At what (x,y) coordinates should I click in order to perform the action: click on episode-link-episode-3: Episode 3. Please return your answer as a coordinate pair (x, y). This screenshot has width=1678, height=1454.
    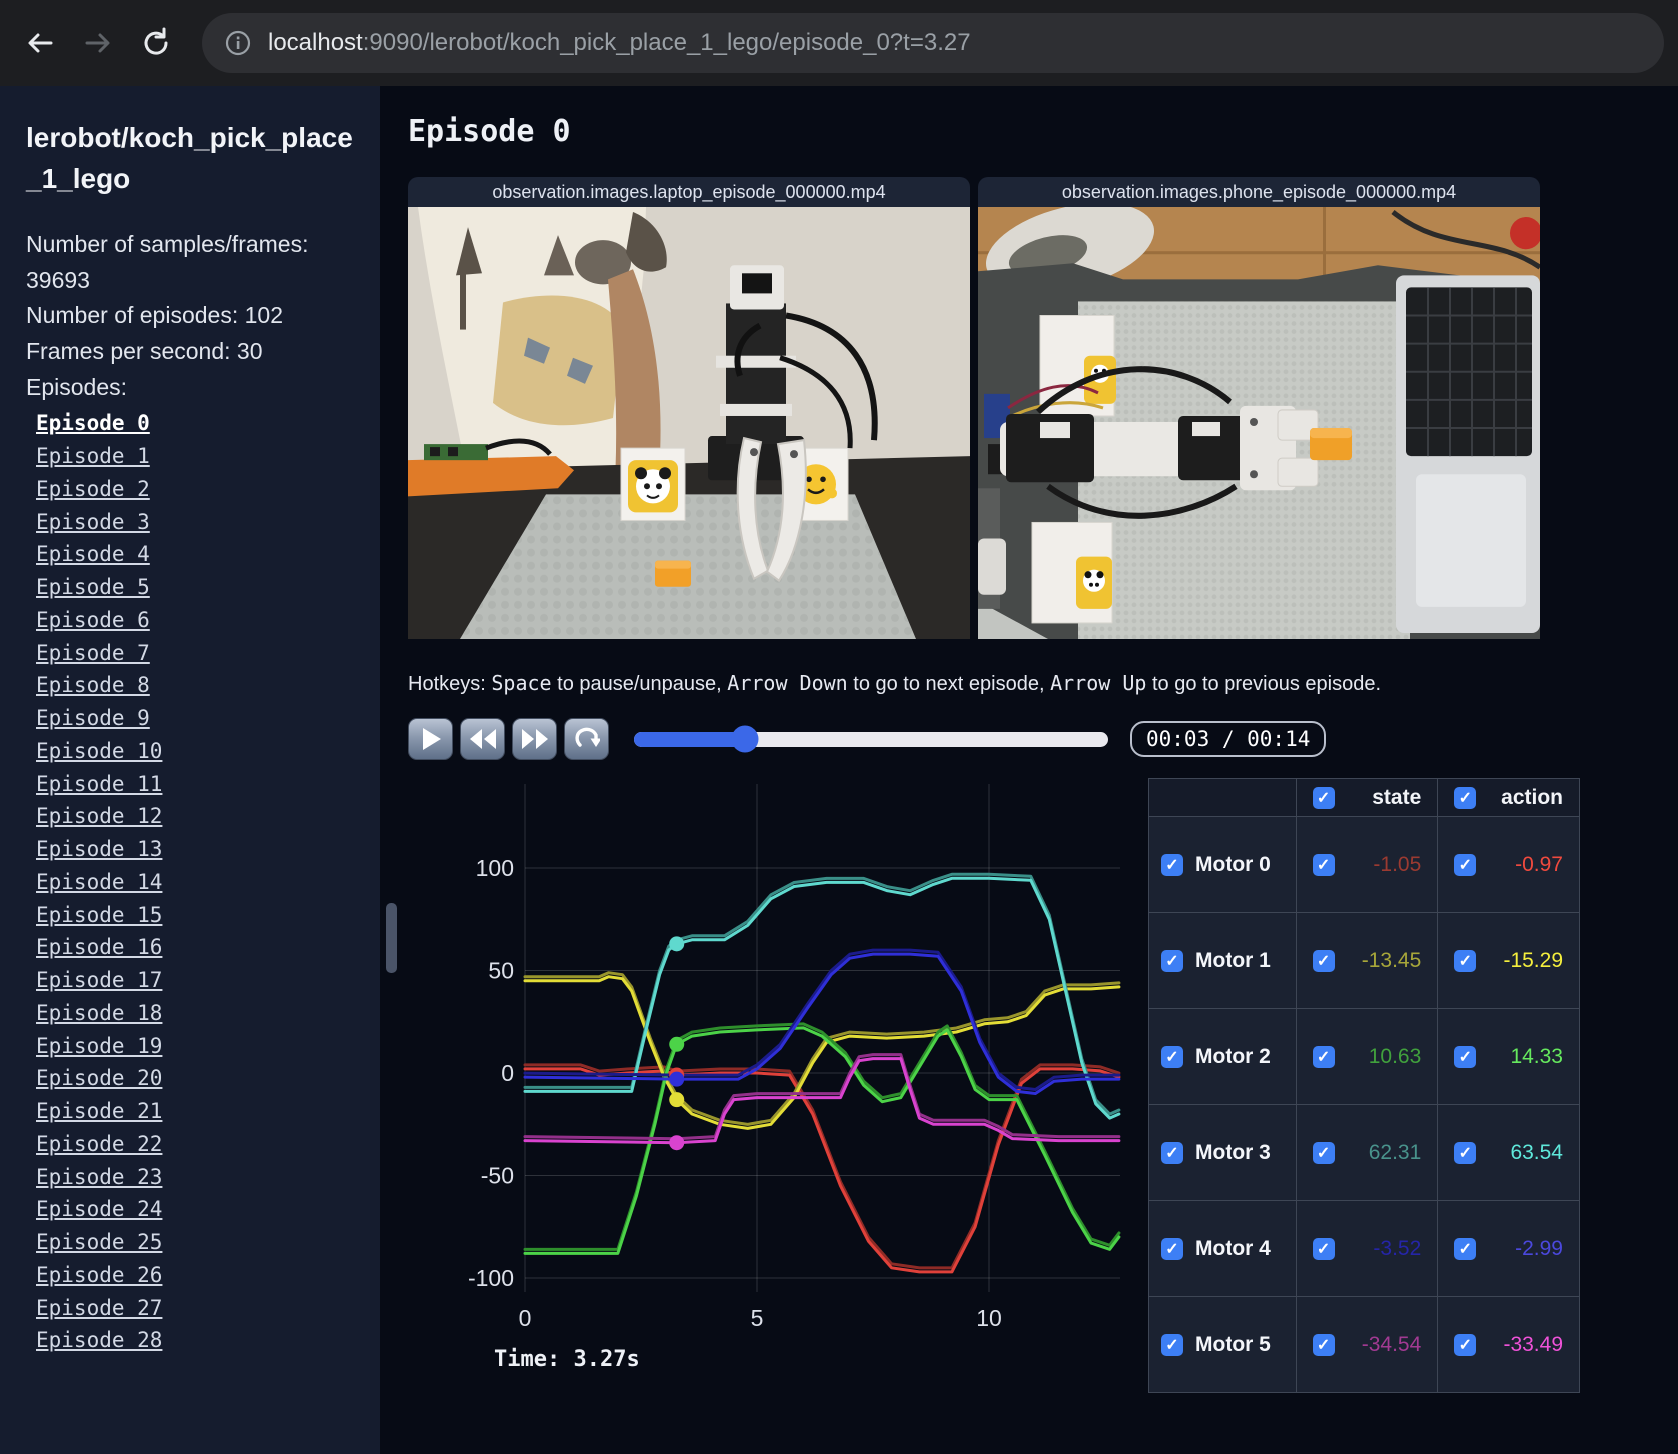
    Looking at the image, I should click on (195, 522).